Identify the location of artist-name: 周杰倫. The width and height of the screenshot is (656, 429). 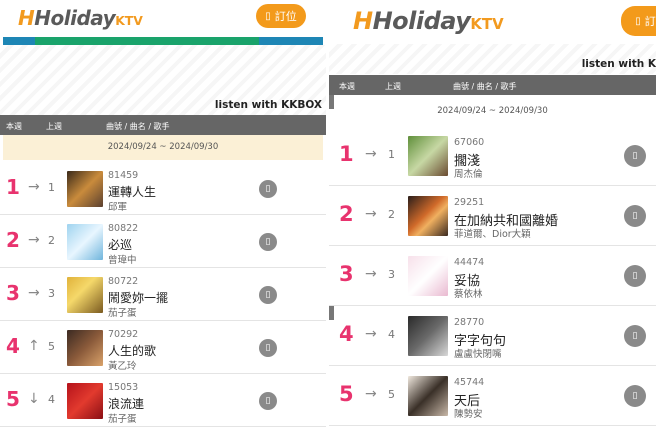
(468, 173).